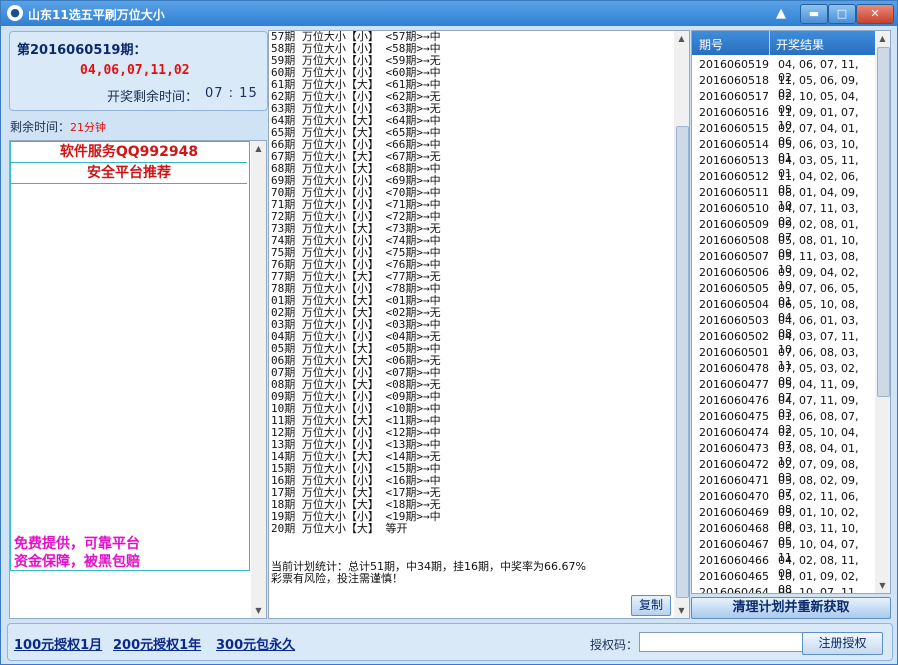 This screenshot has height=665, width=898. I want to click on col-result-header: 开奖结果, so click(800, 44).